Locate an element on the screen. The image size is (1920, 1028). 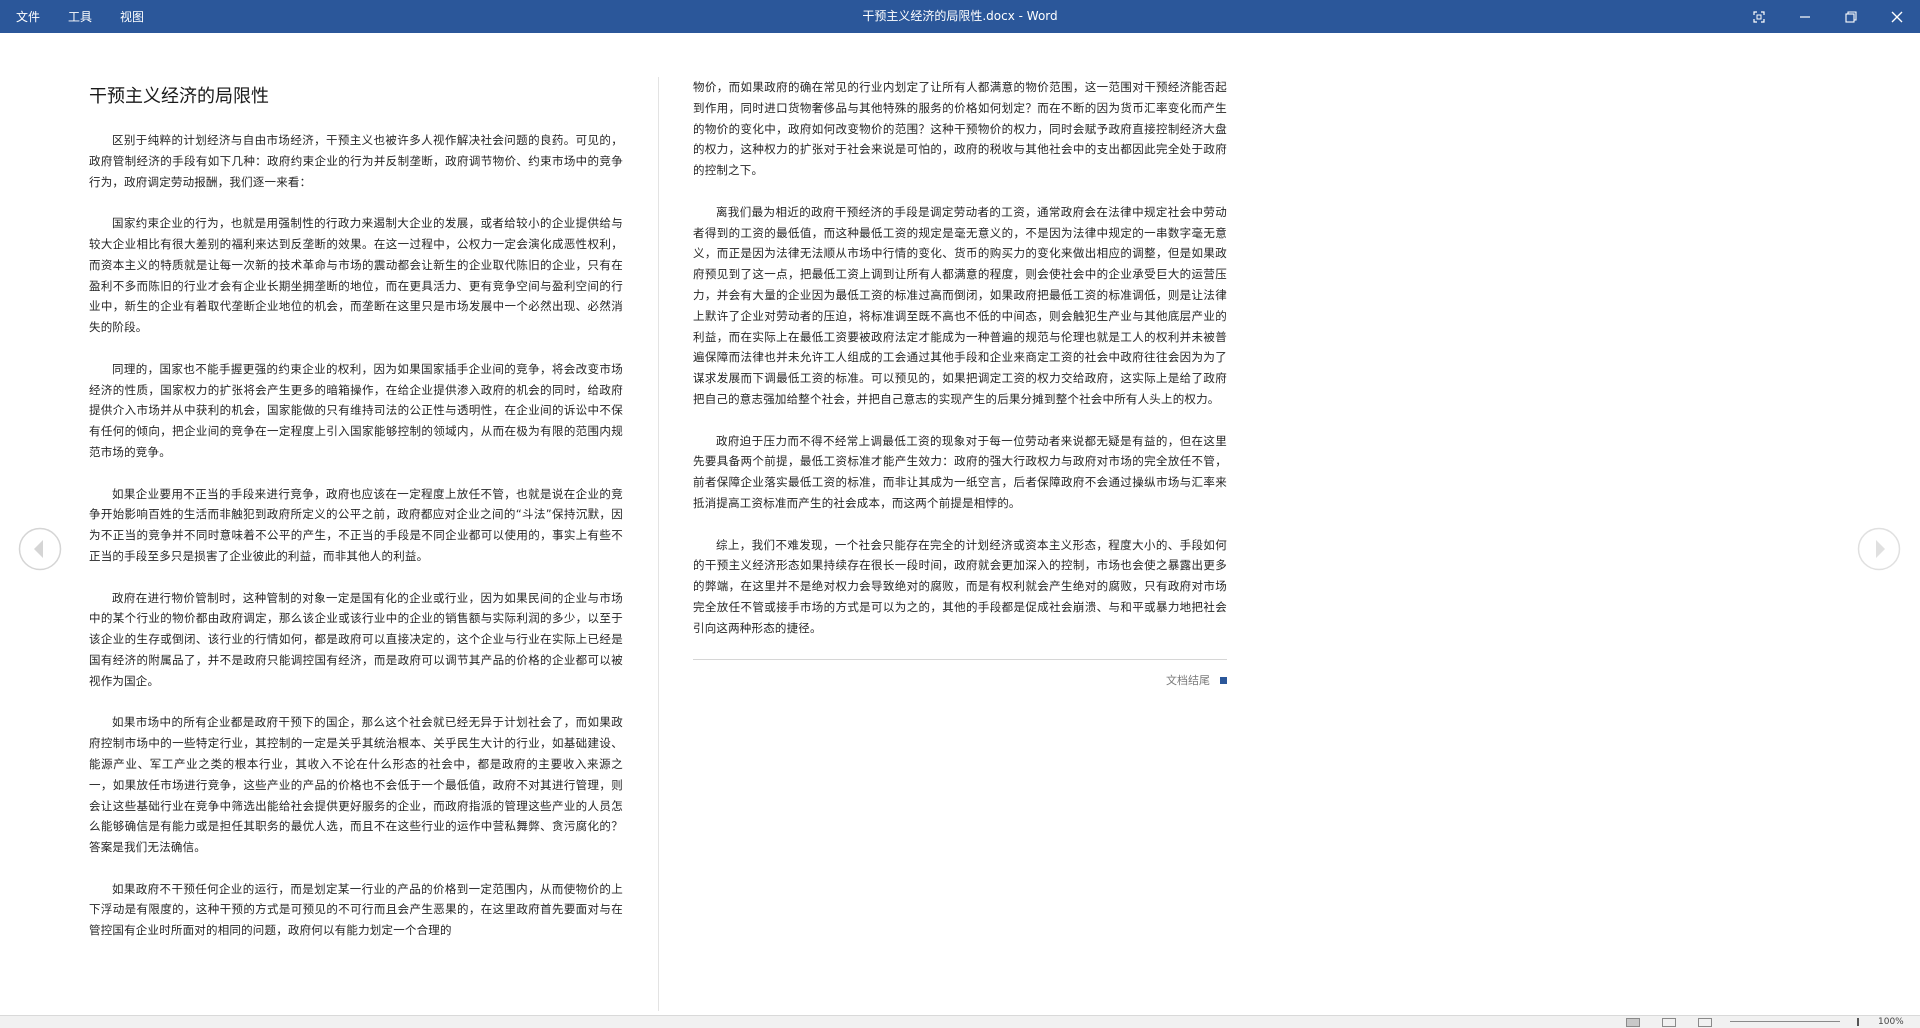
column-divider is located at coordinates (658, 544).